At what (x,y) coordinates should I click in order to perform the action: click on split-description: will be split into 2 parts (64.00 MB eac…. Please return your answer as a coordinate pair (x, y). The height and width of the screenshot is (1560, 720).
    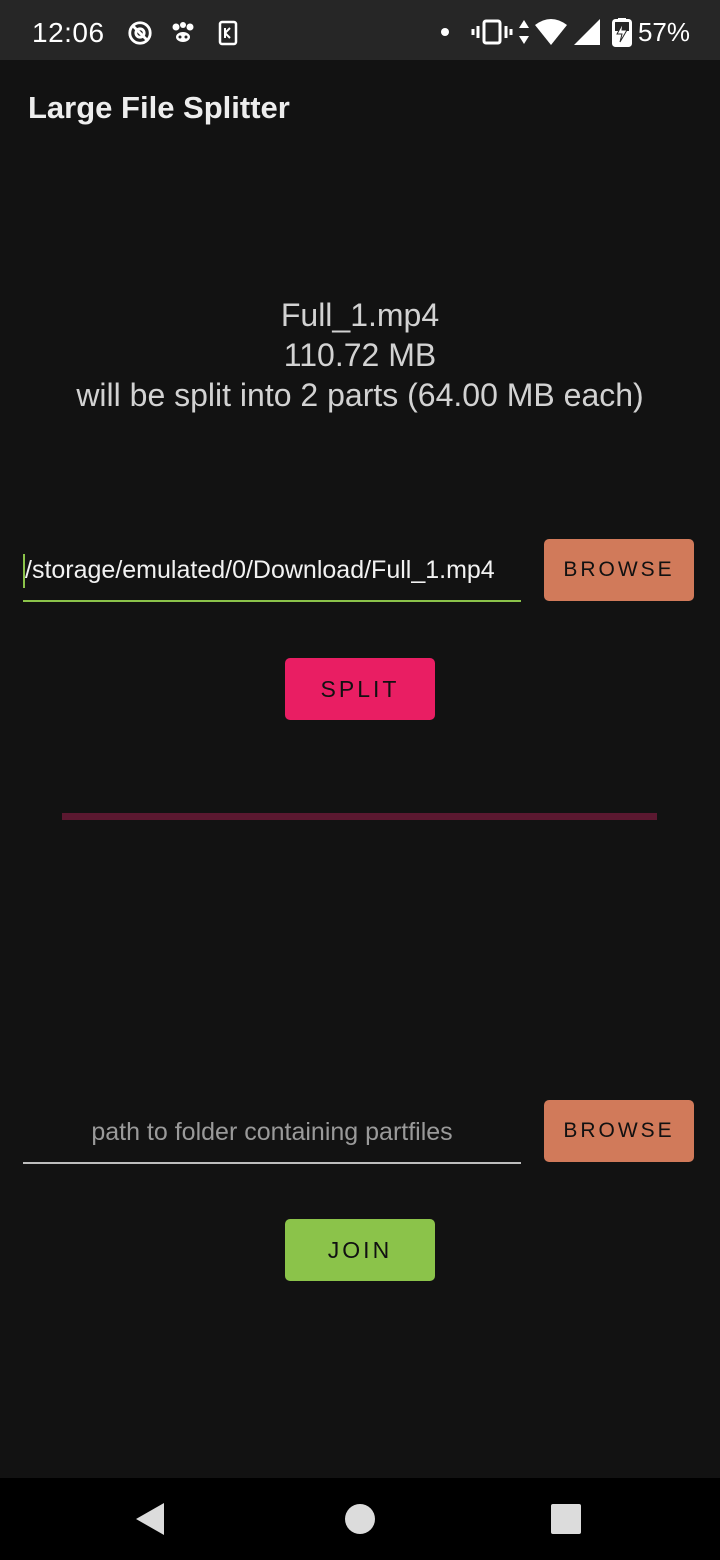
    Looking at the image, I should click on (360, 395).